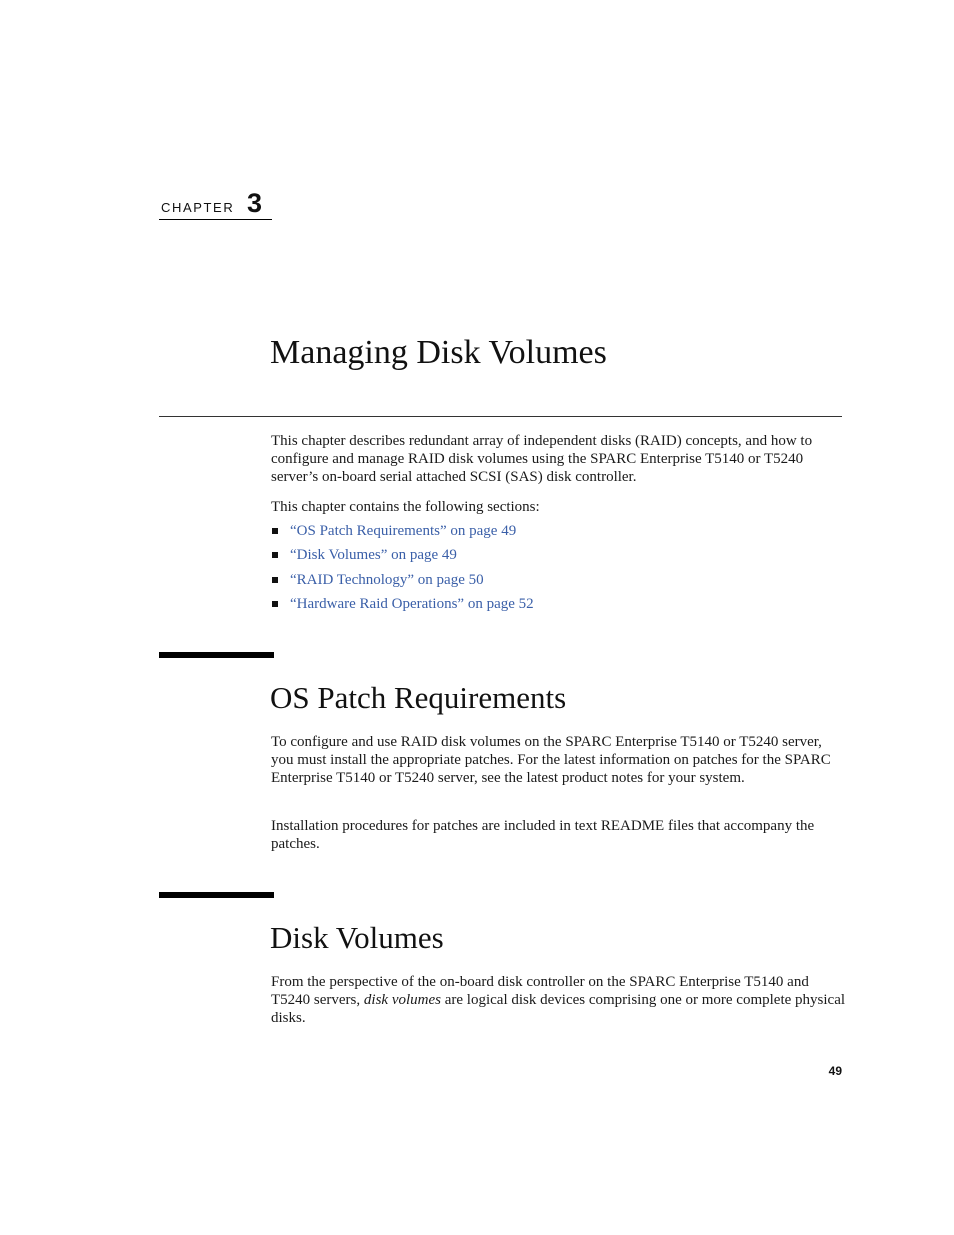 The image size is (954, 1235). Describe the element at coordinates (835, 1071) in the screenshot. I see `page-number: 49` at that location.